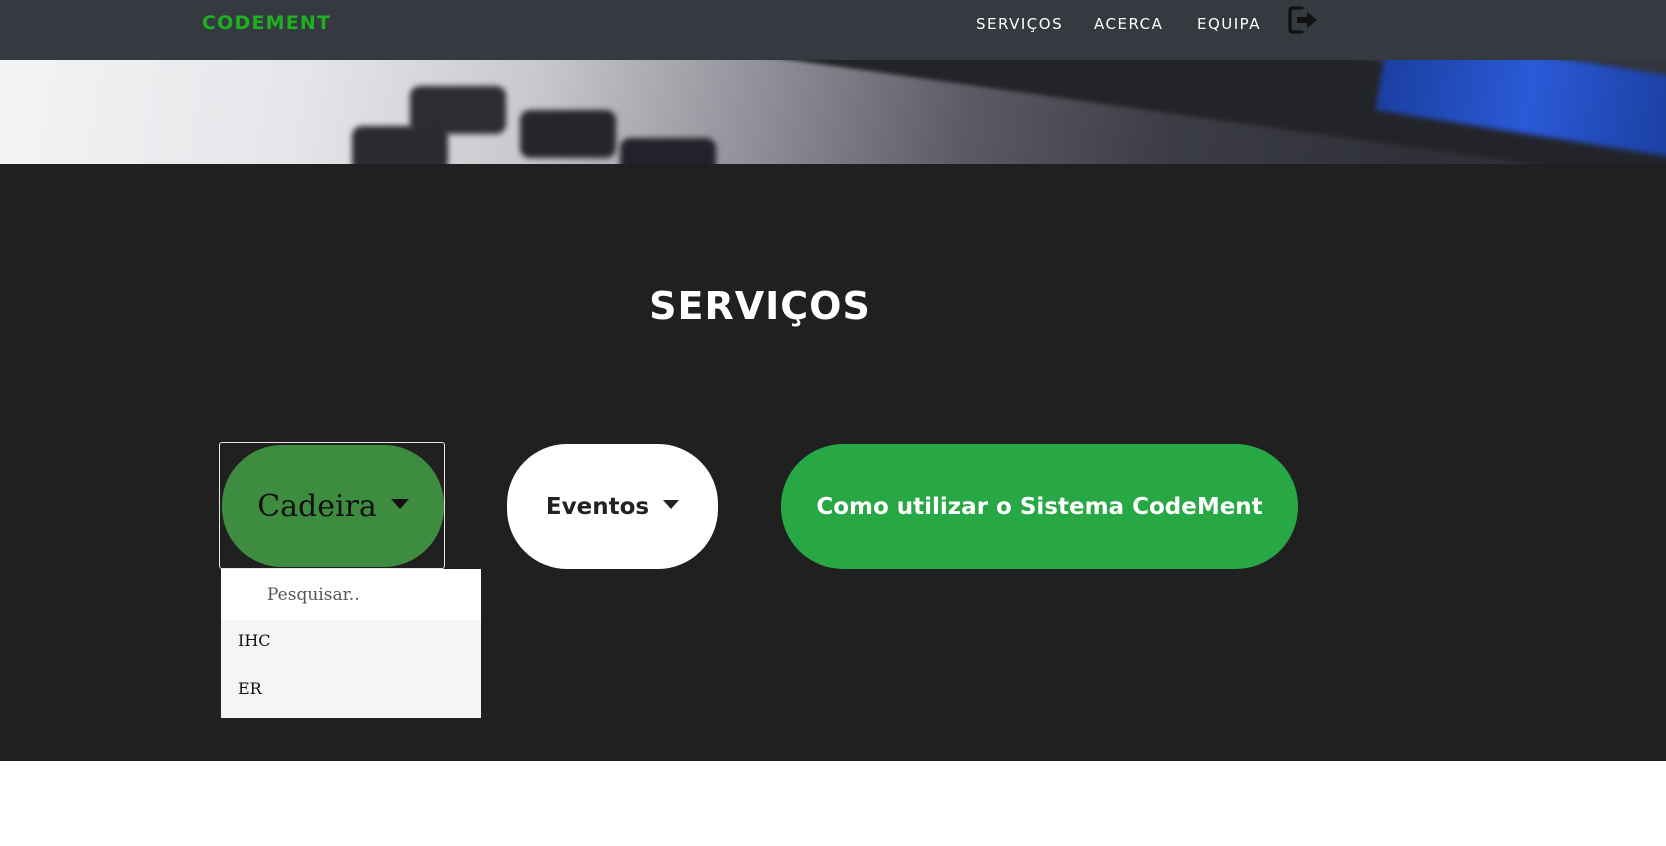  Describe the element at coordinates (351, 643) in the screenshot. I see `cadeira-dropdown-menu: IHC ER` at that location.